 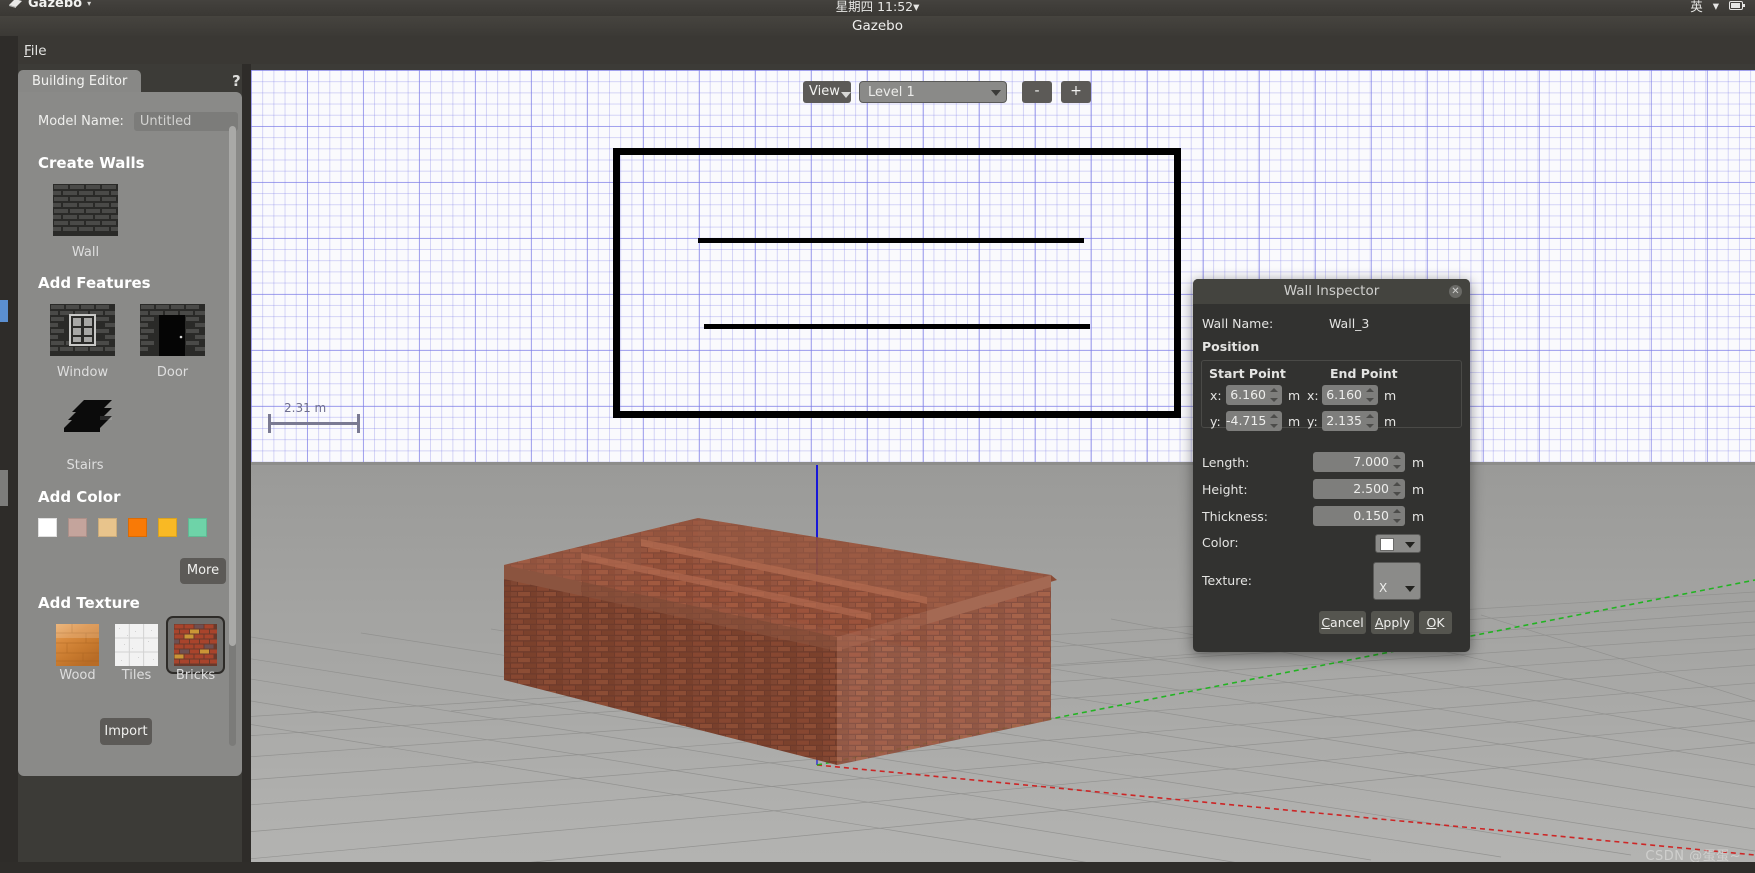 What do you see at coordinates (1359, 489) in the screenshot?
I see `height-input: 2.500` at bounding box center [1359, 489].